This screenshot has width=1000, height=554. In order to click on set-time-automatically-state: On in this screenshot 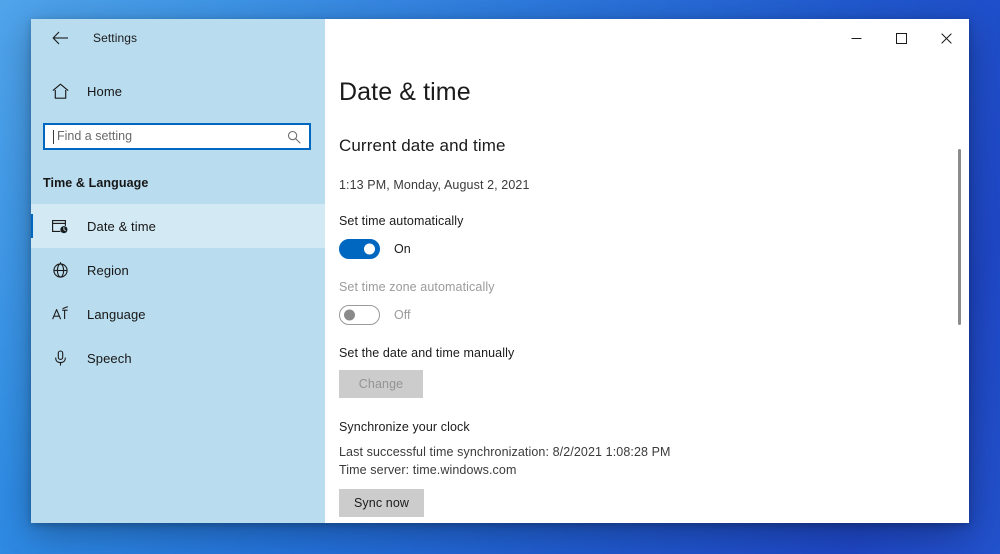, I will do `click(402, 248)`.